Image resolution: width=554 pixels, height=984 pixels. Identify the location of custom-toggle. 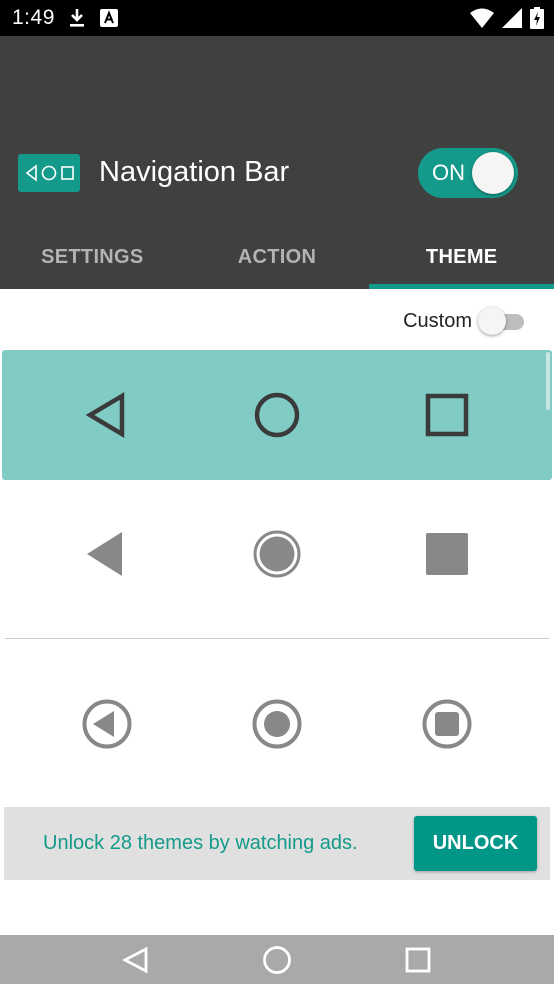
(503, 321).